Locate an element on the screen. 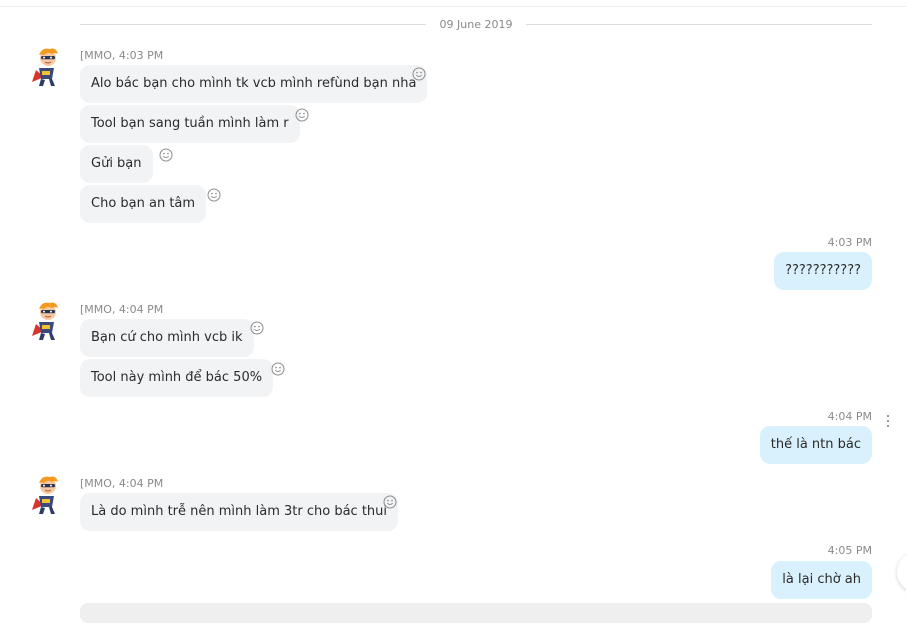 This screenshot has height=623, width=906. incoming-message-bubble: Gửi bạn is located at coordinates (116, 164).